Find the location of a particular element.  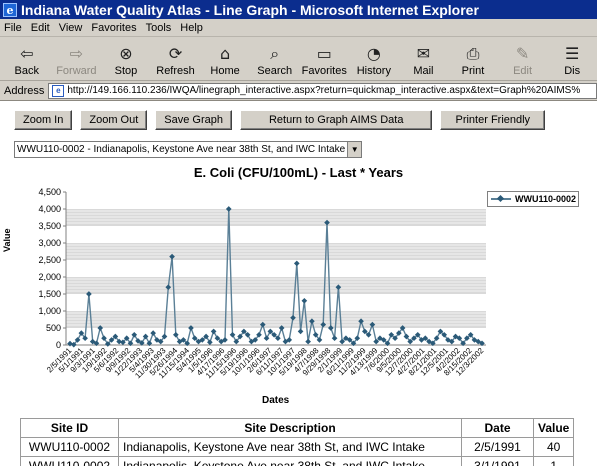

edit-button: ✎ Edit is located at coordinates (523, 59).